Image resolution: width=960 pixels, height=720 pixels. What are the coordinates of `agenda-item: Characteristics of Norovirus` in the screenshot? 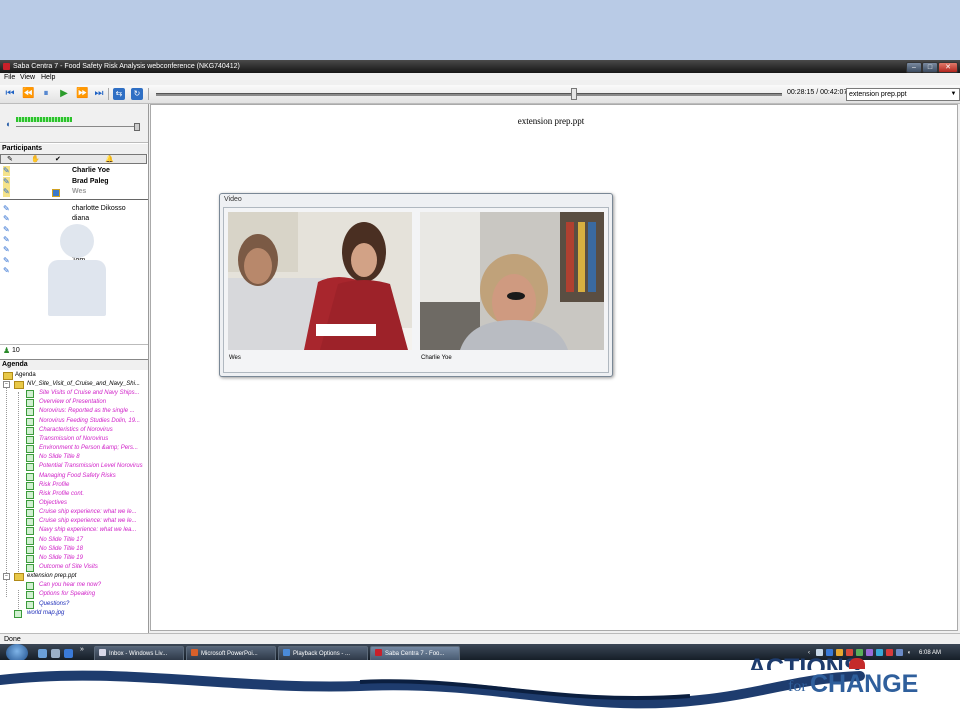 It's located at (74, 430).